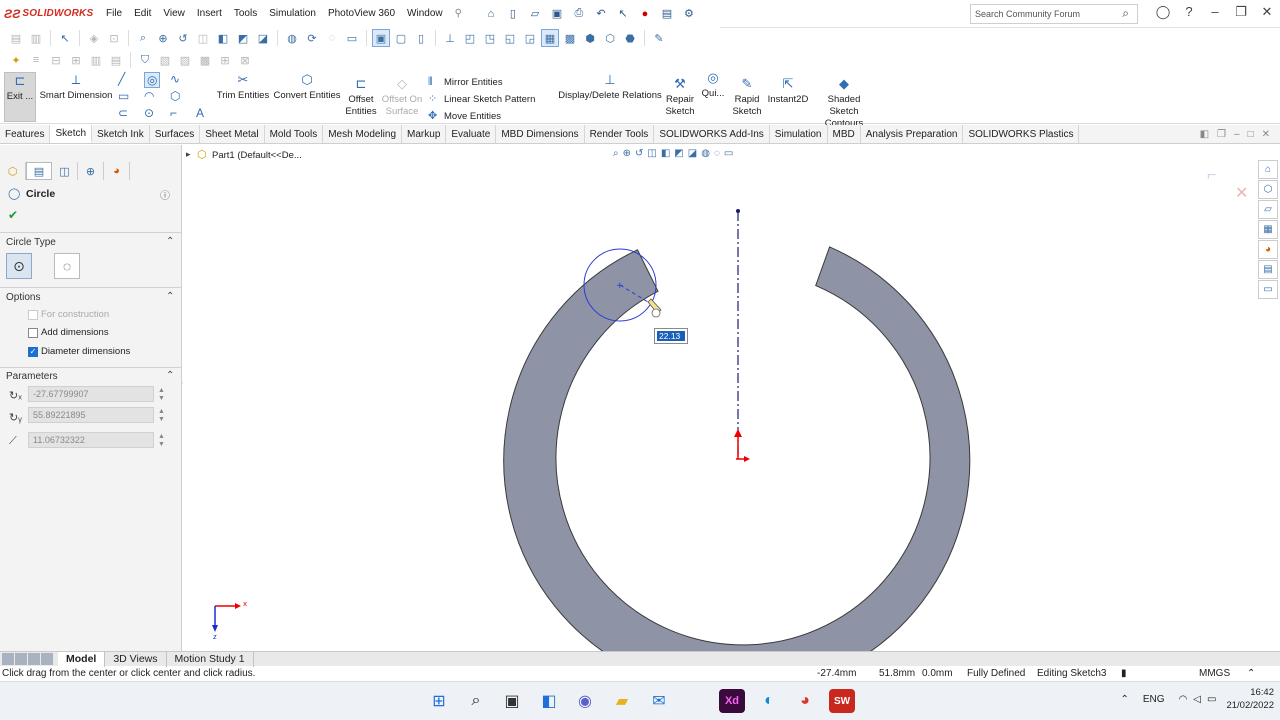  What do you see at coordinates (512, 701) in the screenshot?
I see `task-view-icon: ▣` at bounding box center [512, 701].